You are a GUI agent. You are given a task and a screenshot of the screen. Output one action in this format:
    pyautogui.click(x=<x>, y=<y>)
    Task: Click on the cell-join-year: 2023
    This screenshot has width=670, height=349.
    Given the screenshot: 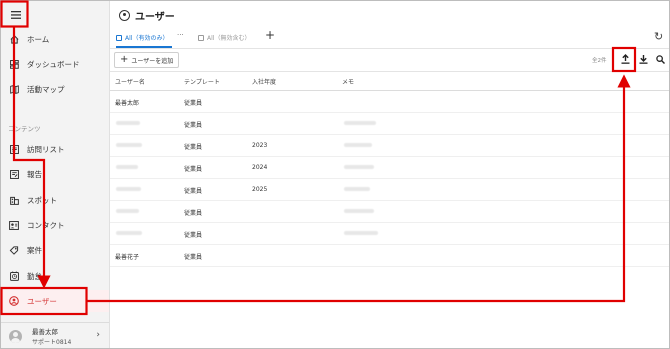 What is the action you would take?
    pyautogui.click(x=260, y=145)
    